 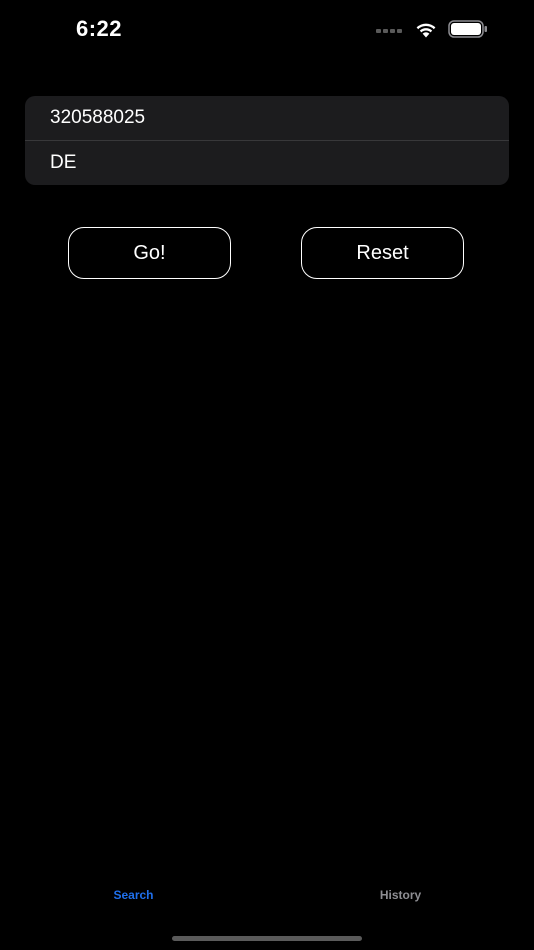 What do you see at coordinates (99, 28) in the screenshot?
I see `status-time: 6:22` at bounding box center [99, 28].